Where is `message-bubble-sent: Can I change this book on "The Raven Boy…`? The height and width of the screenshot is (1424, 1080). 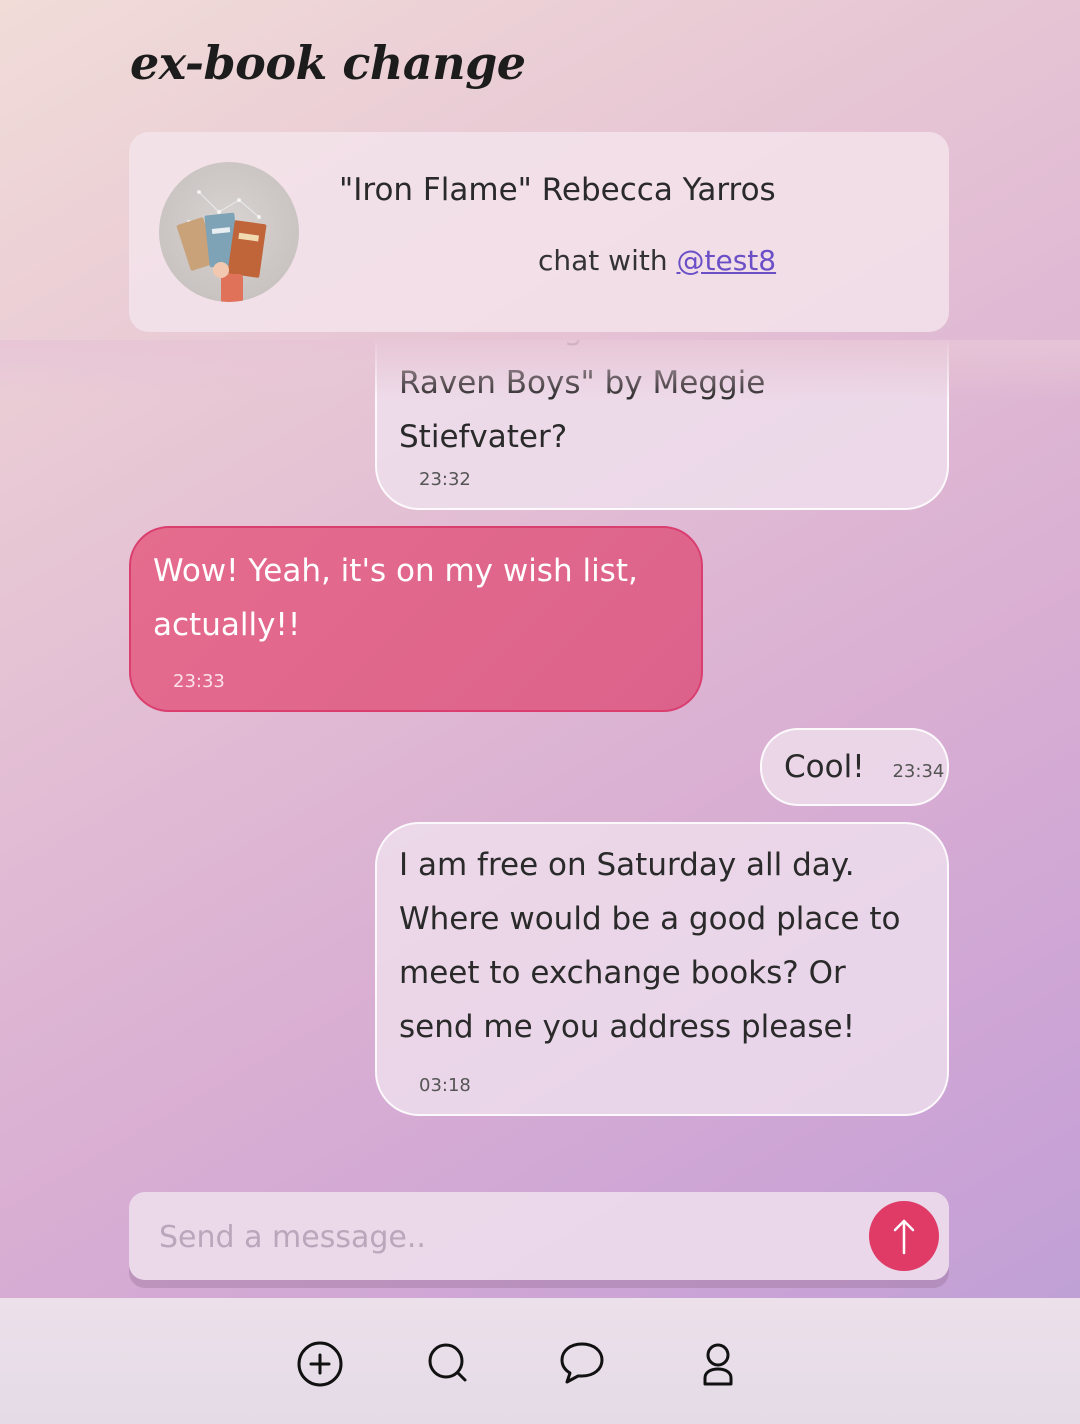 message-bubble-sent: Can I change this book on "The Raven Boy… is located at coordinates (662, 425).